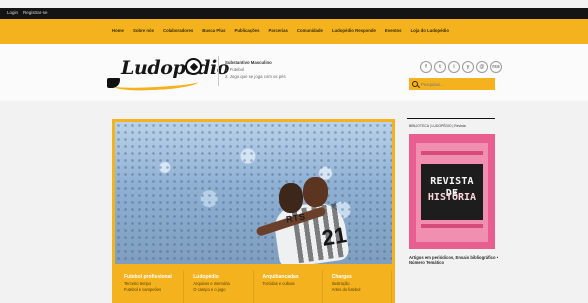 This screenshot has height=303, width=588. What do you see at coordinates (175, 68) in the screenshot?
I see `logo-text: Ludopédio` at bounding box center [175, 68].